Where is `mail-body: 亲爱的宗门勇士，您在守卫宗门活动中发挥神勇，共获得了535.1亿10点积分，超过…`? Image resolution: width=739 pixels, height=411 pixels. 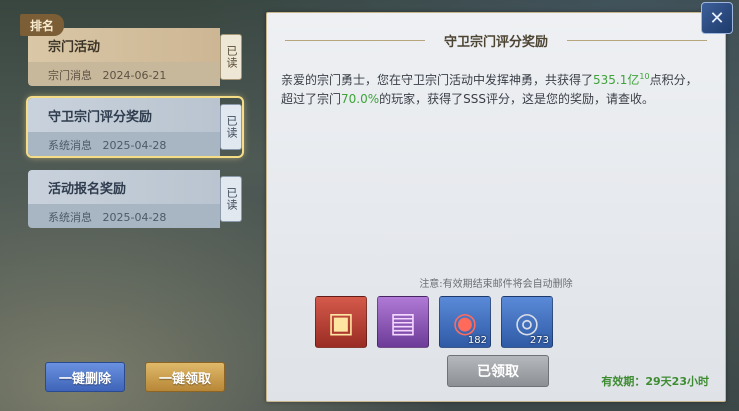 mail-body: 亲爱的宗门勇士，您在守卫宗门活动中发挥神勇，共获得了535.1亿10点积分，超过… is located at coordinates (489, 89).